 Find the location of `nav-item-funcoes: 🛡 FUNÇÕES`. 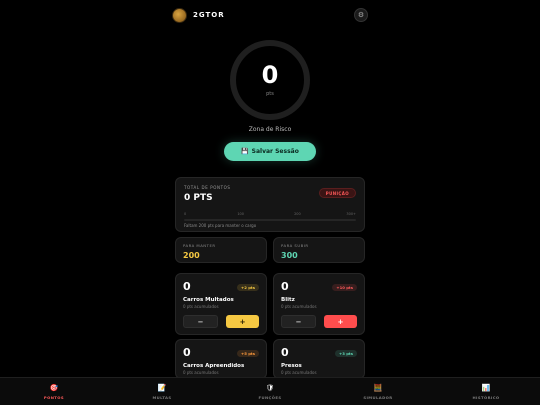

nav-item-funcoes: 🛡 FUNÇÕES is located at coordinates (270, 391).